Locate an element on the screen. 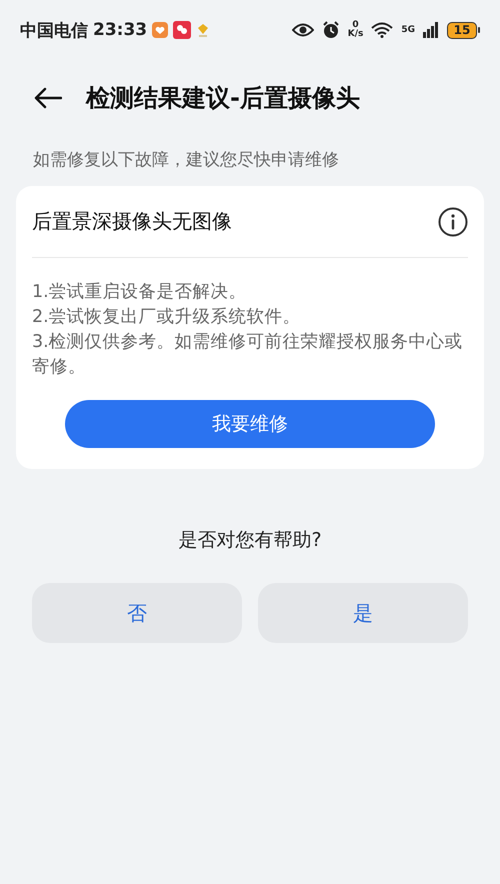  suggestion-text: 1.尝试重启设备是否解决。 is located at coordinates (140, 292).